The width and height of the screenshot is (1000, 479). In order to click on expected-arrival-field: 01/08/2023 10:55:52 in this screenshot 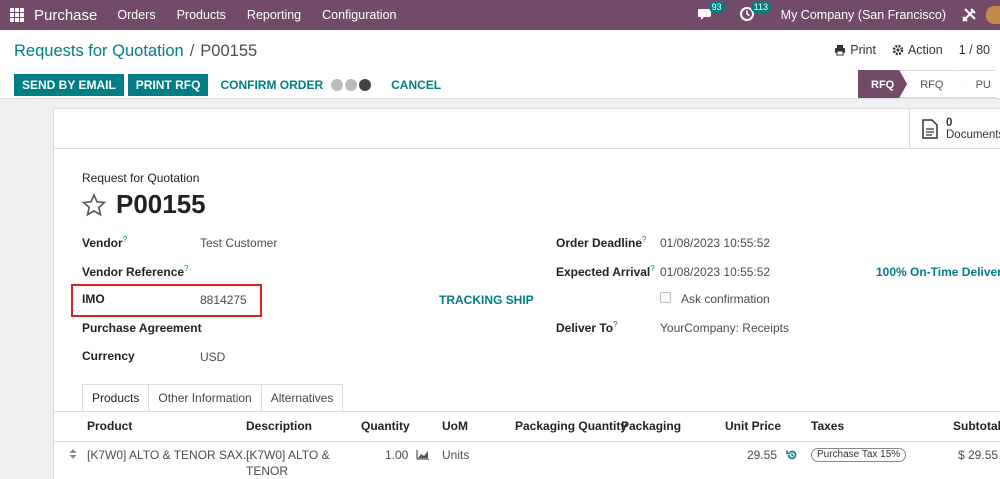, I will do `click(715, 272)`.